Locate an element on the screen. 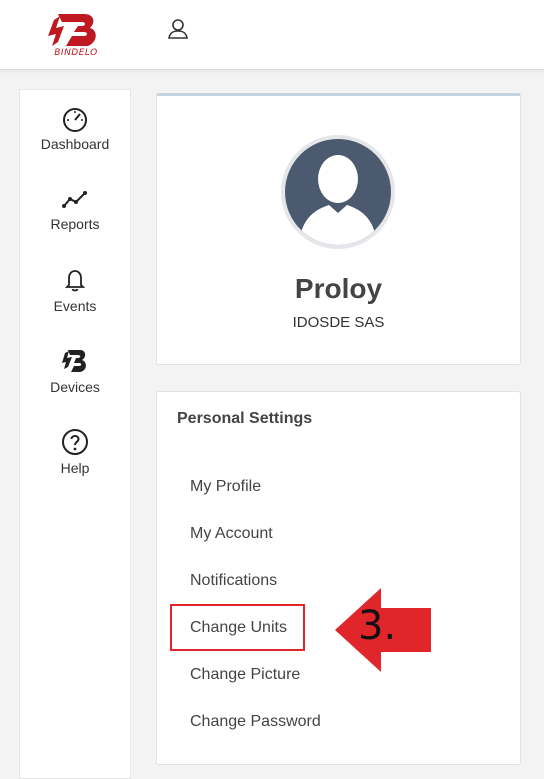 This screenshot has height=779, width=544. line-chart-icon is located at coordinates (74, 199).